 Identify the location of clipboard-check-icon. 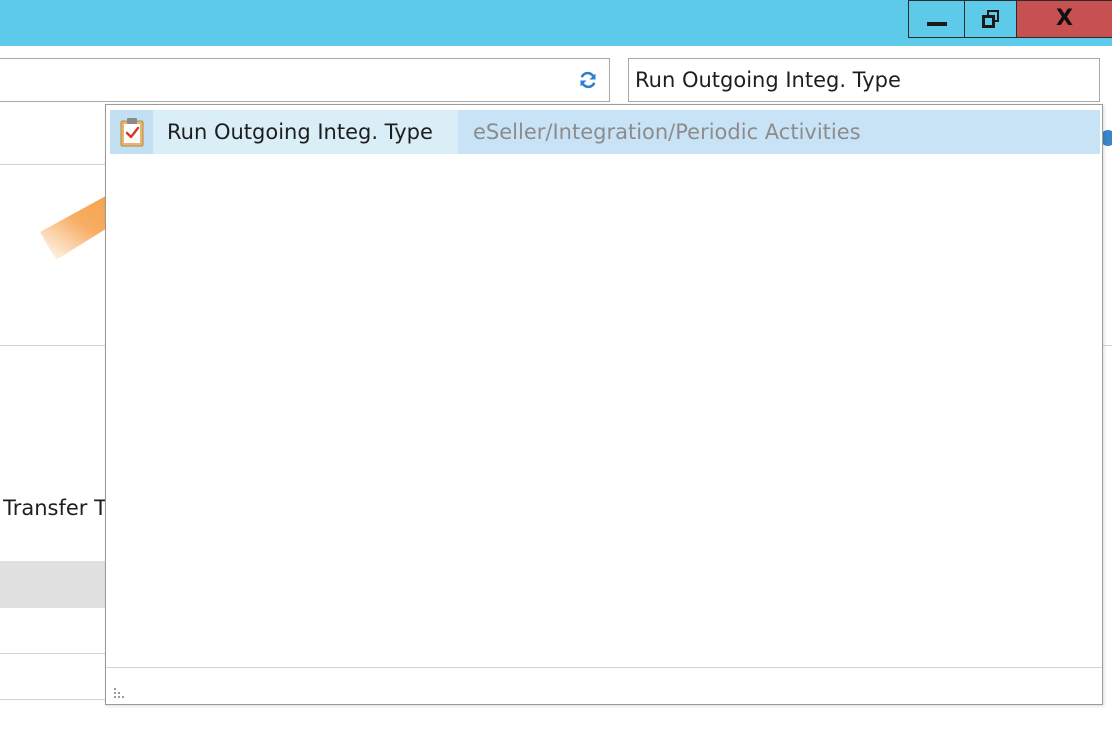
(131, 132).